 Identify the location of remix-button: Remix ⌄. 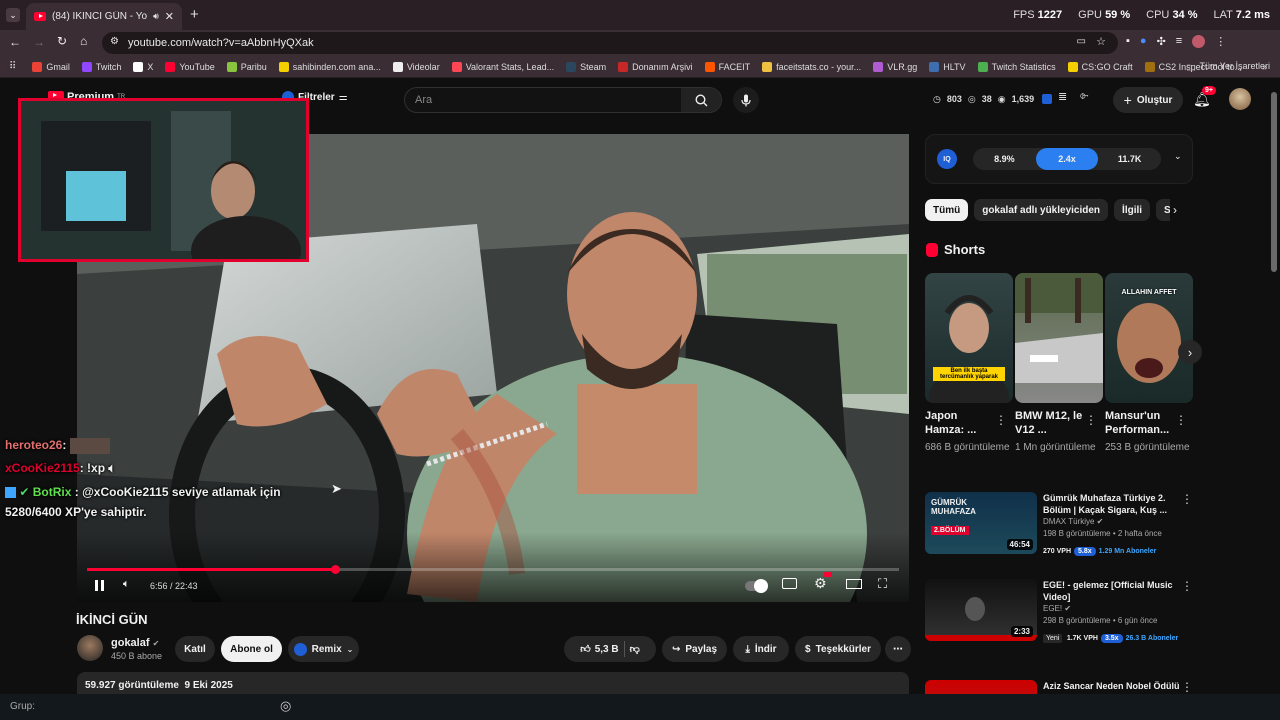
(323, 649).